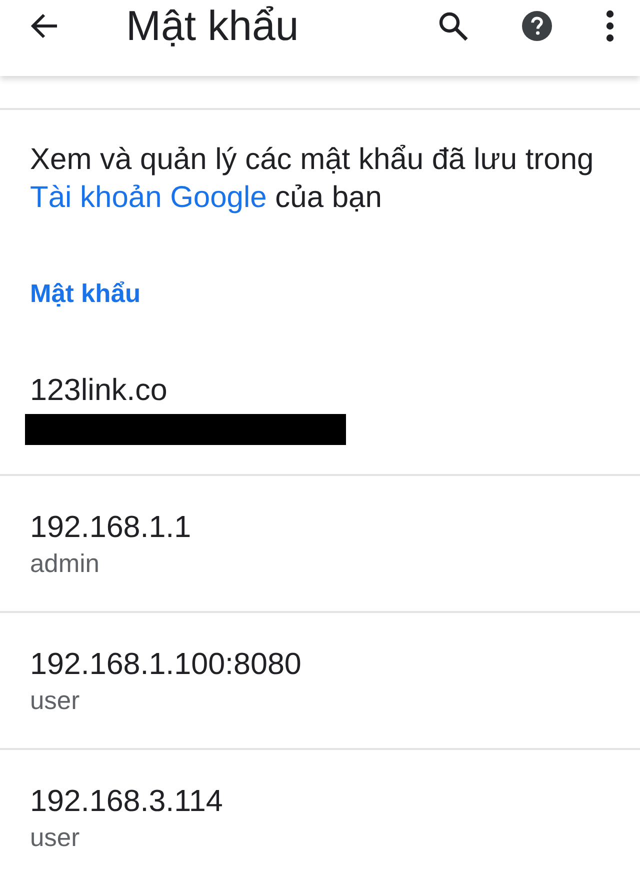 Image resolution: width=640 pixels, height=884 pixels. I want to click on section-title: Mật khẩu, so click(85, 294).